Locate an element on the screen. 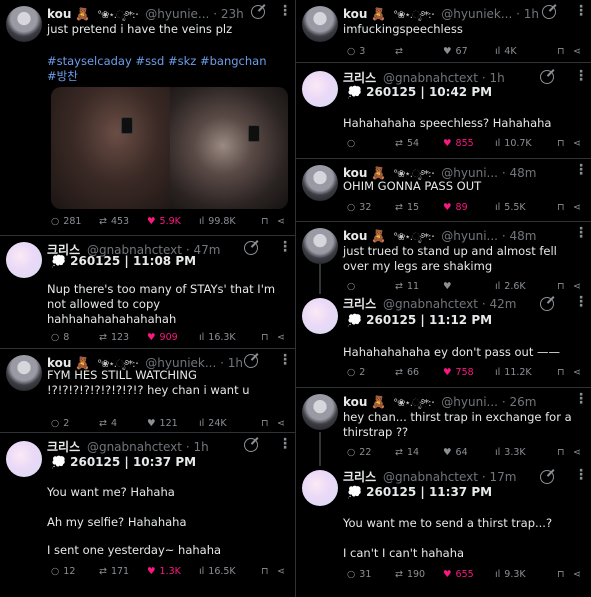 The height and width of the screenshot is (597, 591). reply-button: ○ 31 is located at coordinates (359, 575).